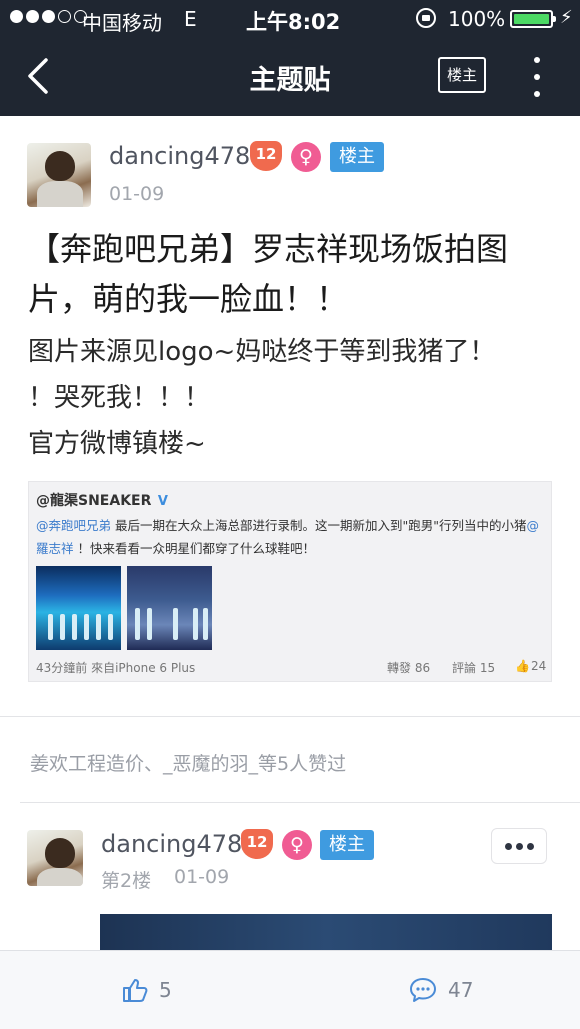 The height and width of the screenshot is (1029, 580). I want to click on embed-text-segment: 最后一期在大众上海总部进行录制。这一期新加入到"跑男"行列当中的小猪, so click(319, 525).